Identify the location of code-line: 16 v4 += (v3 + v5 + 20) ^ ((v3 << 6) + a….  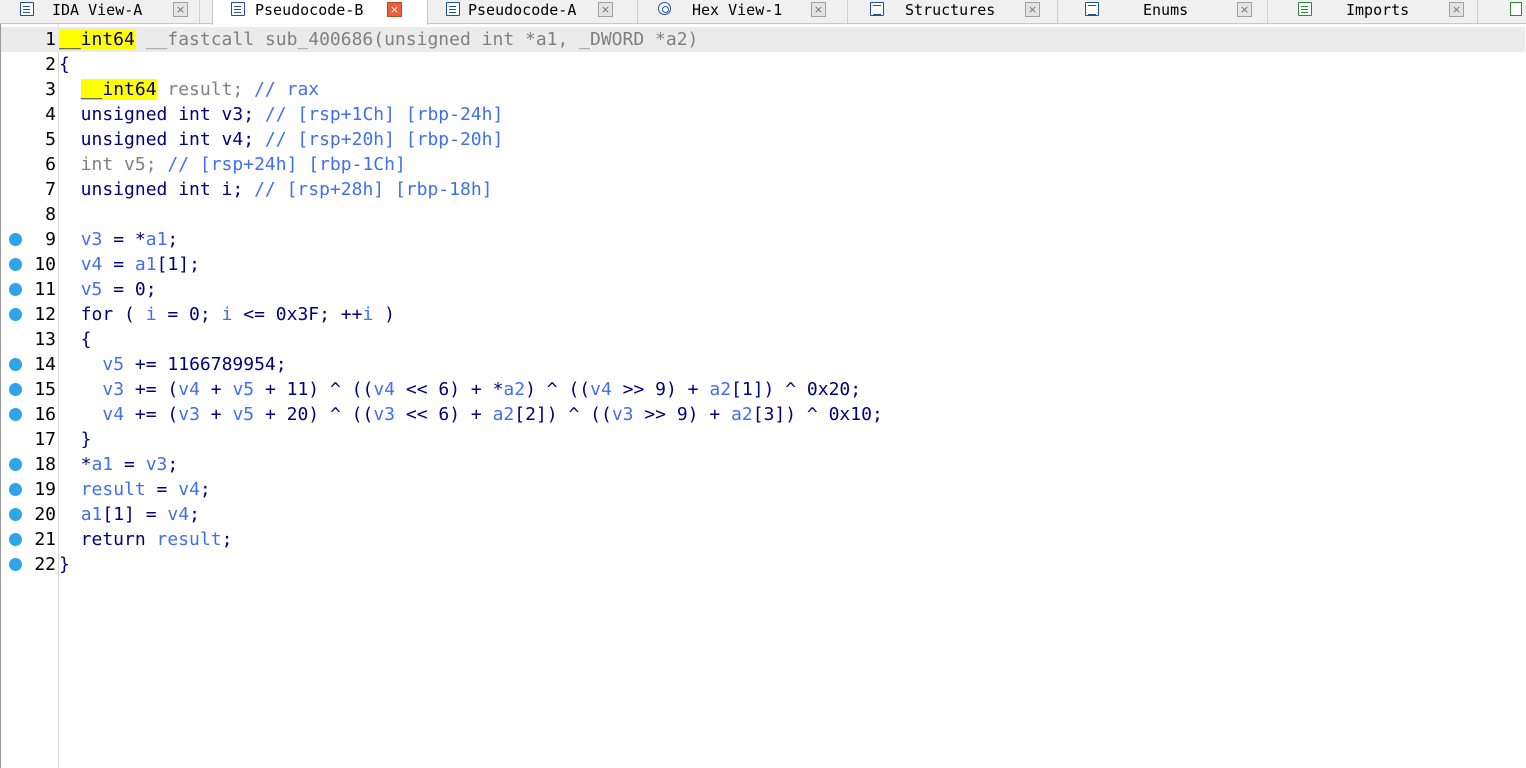
(763, 414).